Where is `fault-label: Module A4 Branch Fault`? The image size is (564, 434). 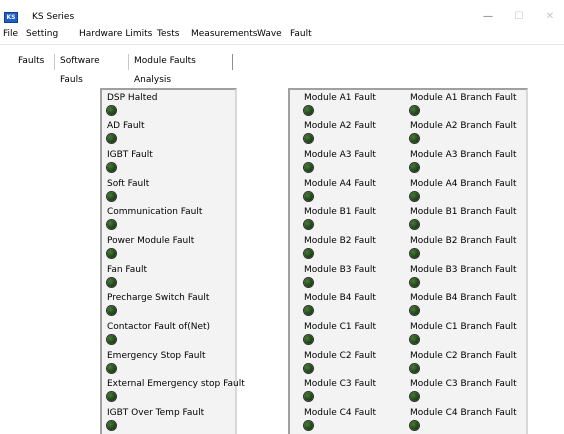
fault-label: Module A4 Branch Fault is located at coordinates (463, 184).